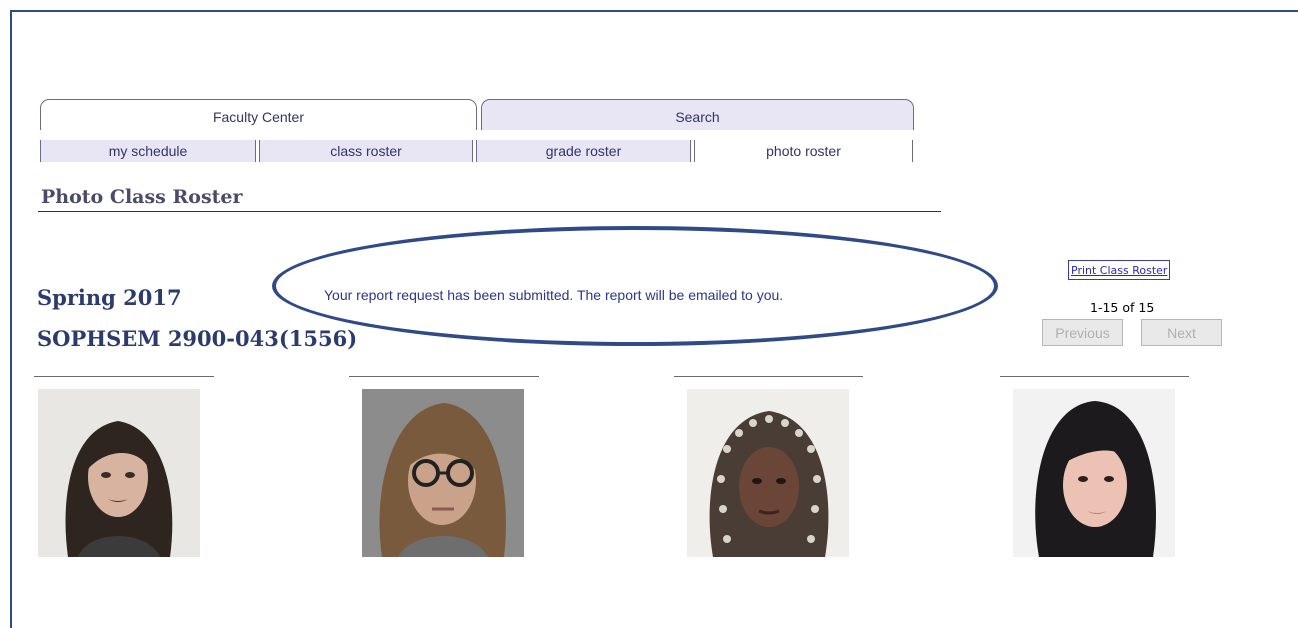 The image size is (1298, 628). Describe the element at coordinates (1122, 307) in the screenshot. I see `pagination-range: 1-15 of 15` at that location.